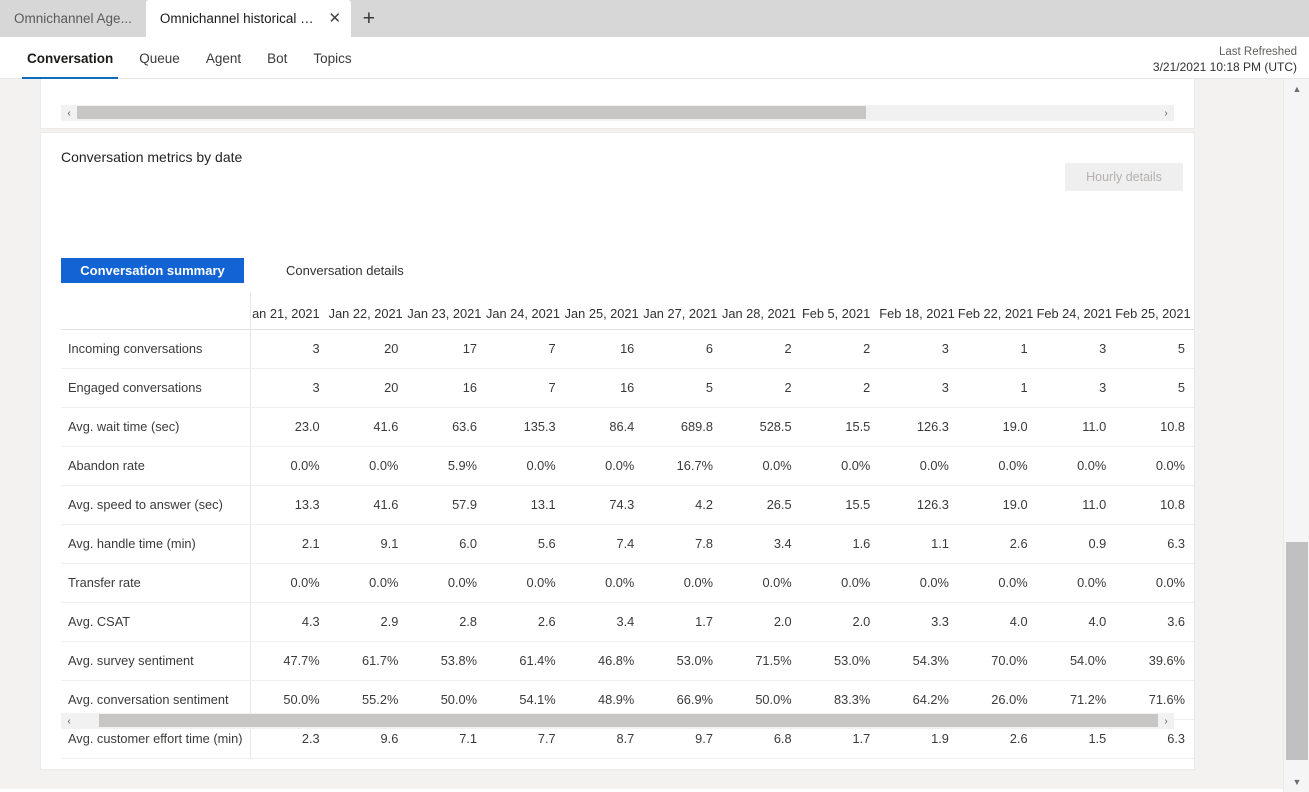  What do you see at coordinates (368, 544) in the screenshot?
I see `matrix-cell: 9.1` at bounding box center [368, 544].